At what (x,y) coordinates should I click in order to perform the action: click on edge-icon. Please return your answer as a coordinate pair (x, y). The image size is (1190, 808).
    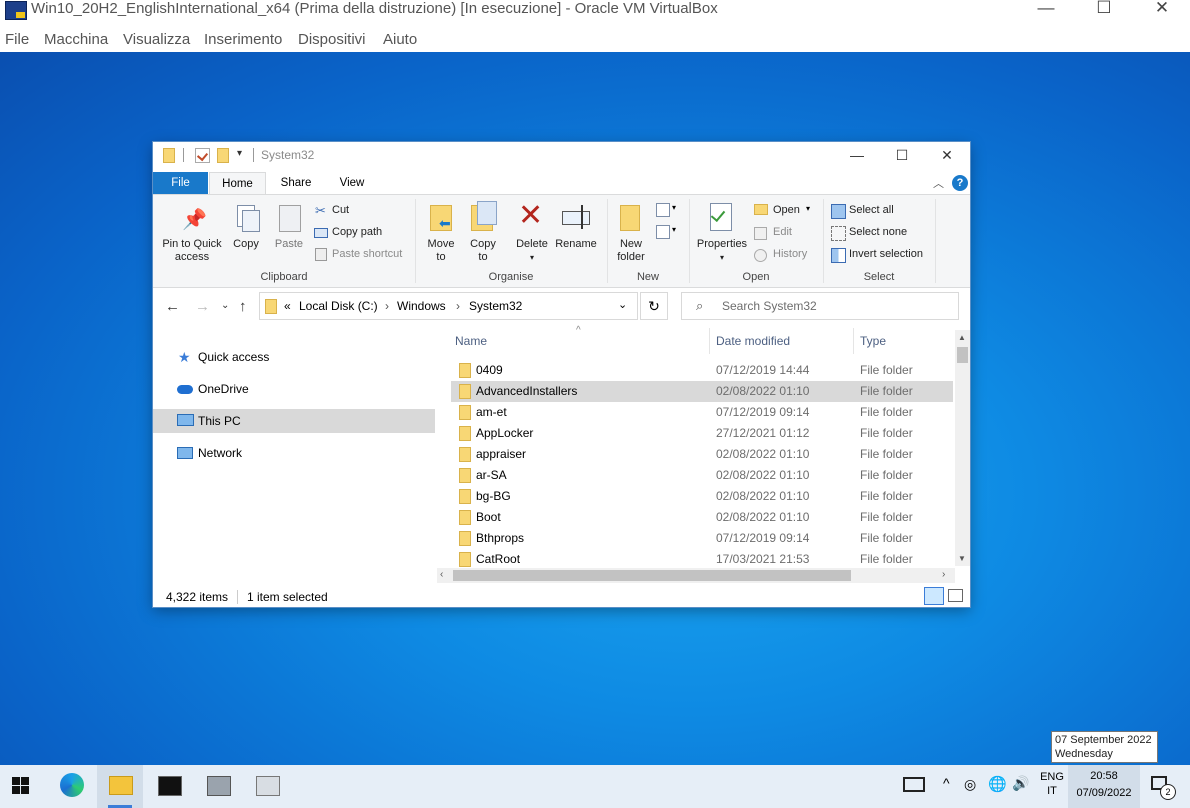
    Looking at the image, I should click on (72, 785).